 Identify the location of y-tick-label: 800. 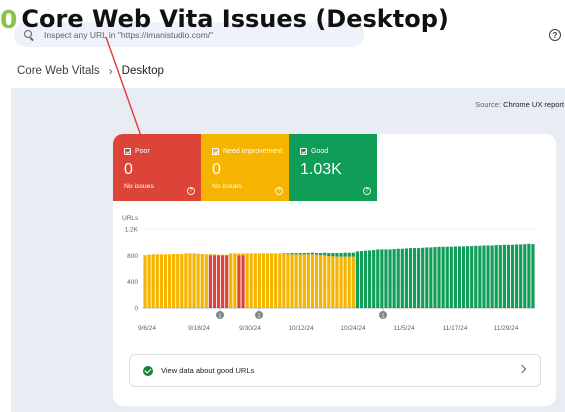
(132, 256).